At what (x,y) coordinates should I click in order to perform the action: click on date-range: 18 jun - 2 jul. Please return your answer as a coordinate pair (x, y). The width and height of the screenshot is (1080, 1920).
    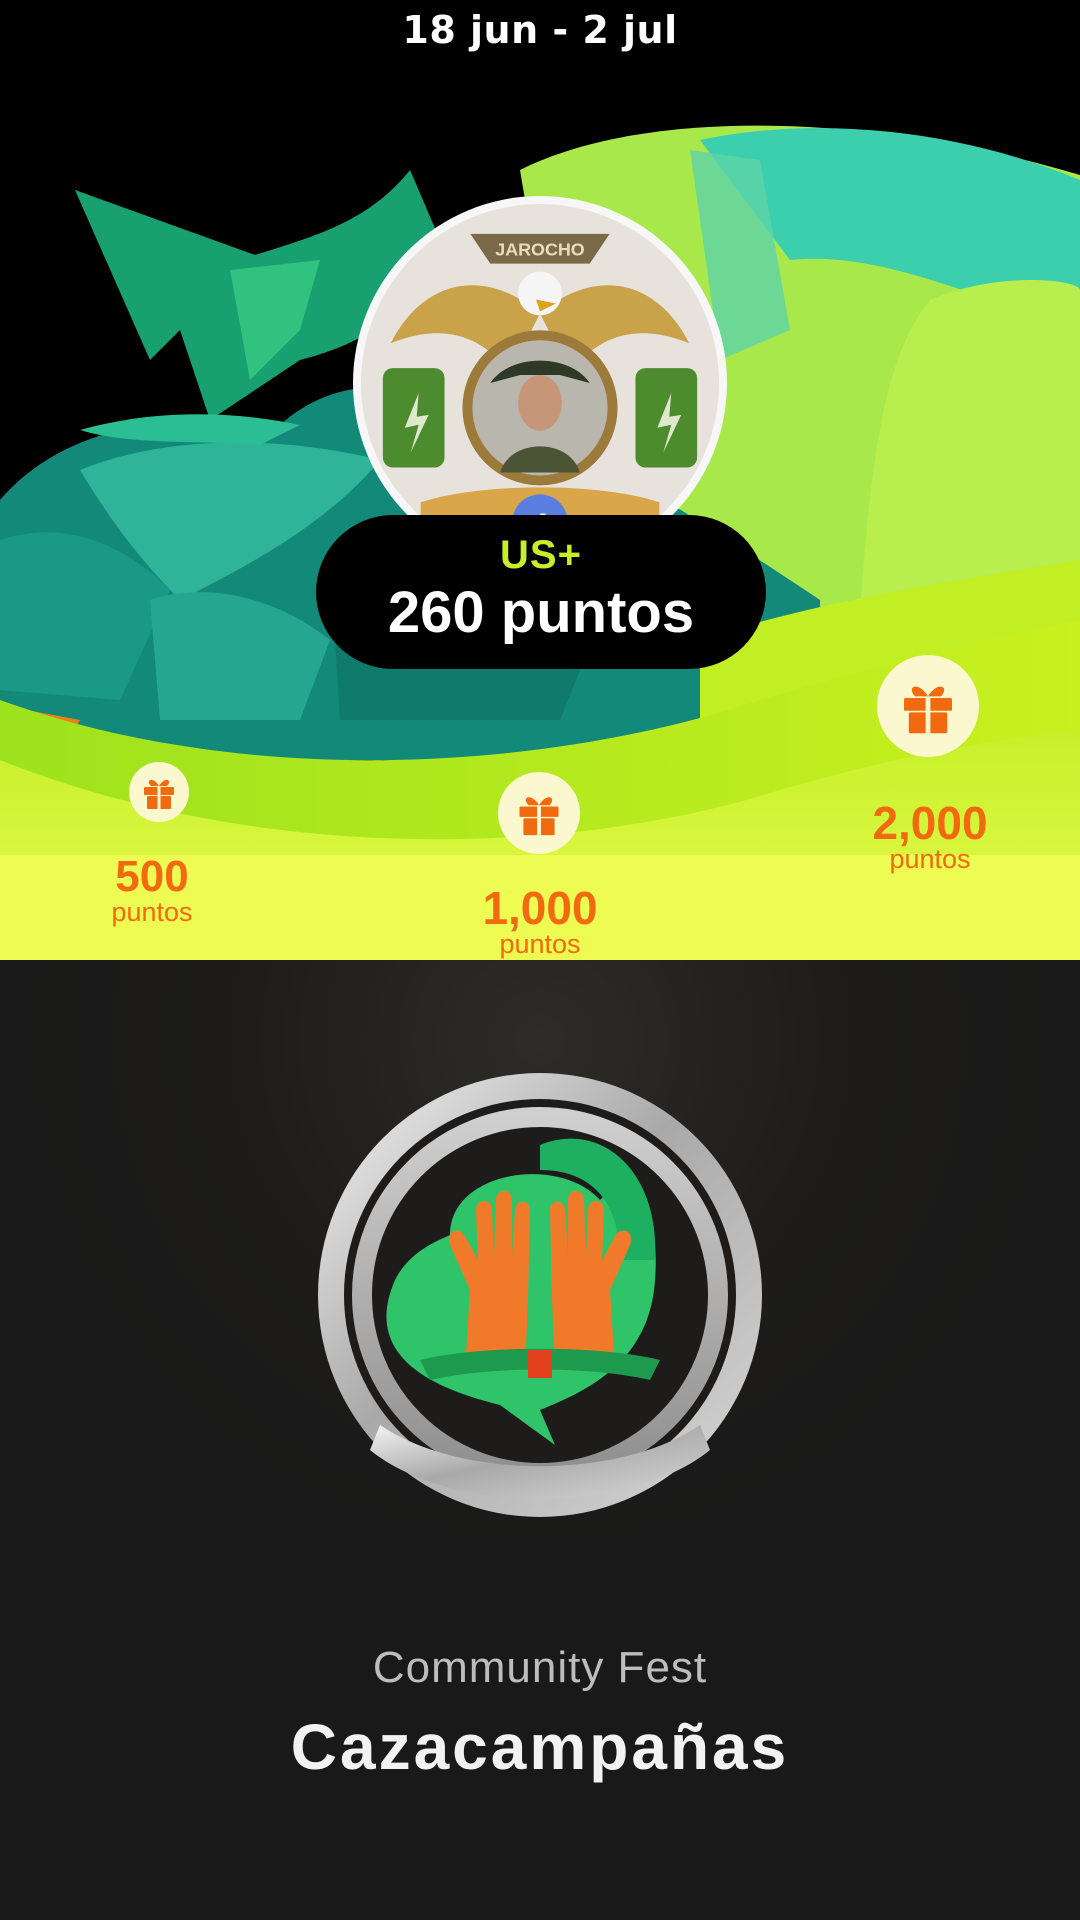
    Looking at the image, I should click on (540, 30).